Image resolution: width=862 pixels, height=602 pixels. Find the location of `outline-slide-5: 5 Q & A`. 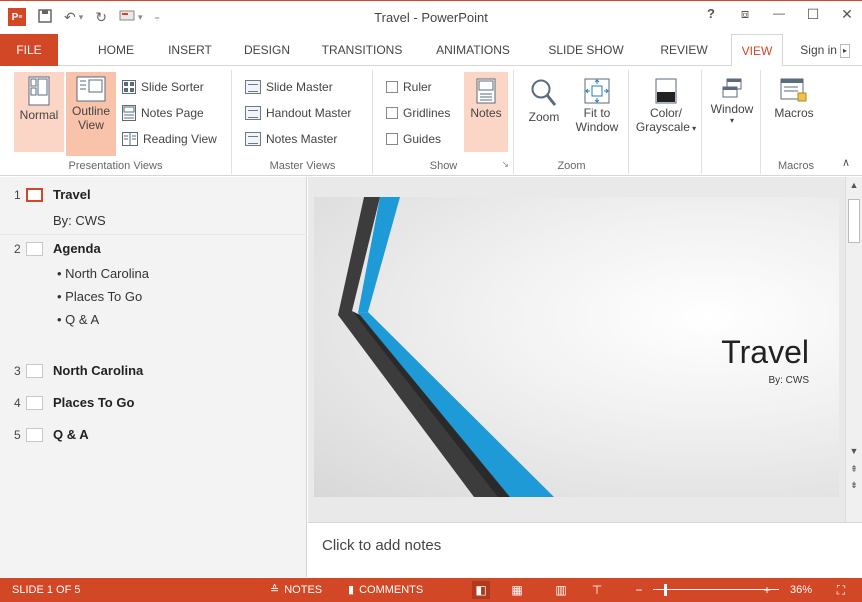

outline-slide-5: 5 Q & A is located at coordinates (51, 434).